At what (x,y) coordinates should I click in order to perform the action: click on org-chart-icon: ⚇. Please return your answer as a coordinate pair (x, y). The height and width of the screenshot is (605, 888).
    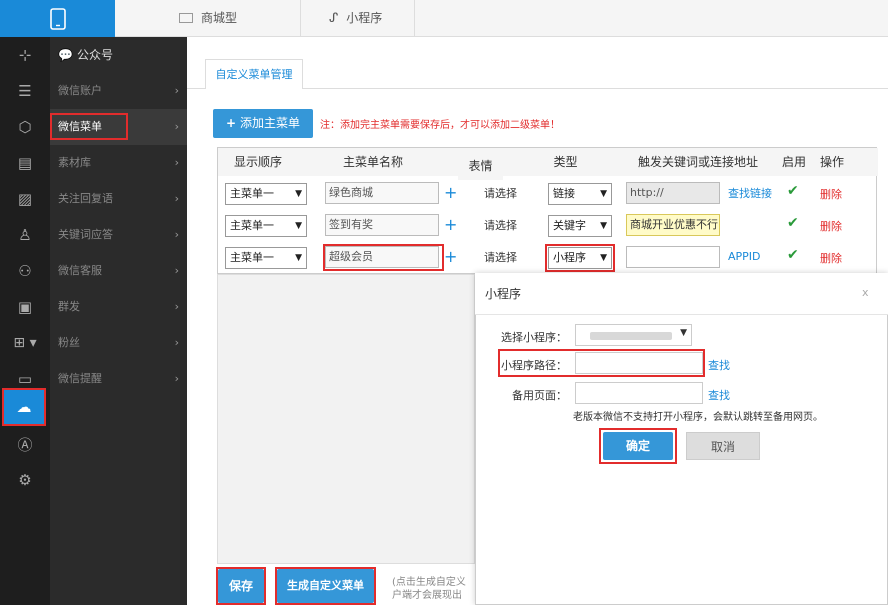
    Looking at the image, I should click on (25, 271).